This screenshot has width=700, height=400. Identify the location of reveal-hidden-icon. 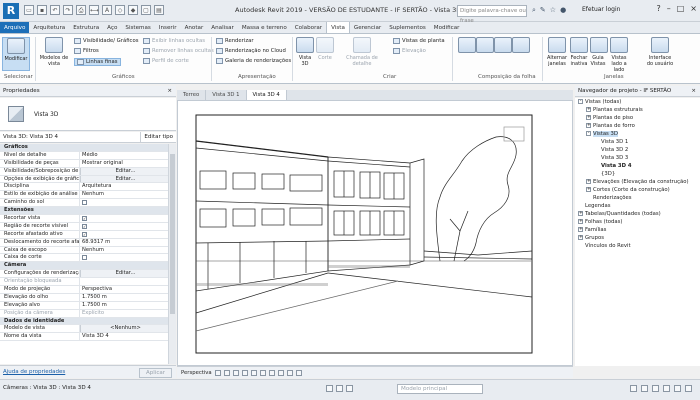
(298, 372).